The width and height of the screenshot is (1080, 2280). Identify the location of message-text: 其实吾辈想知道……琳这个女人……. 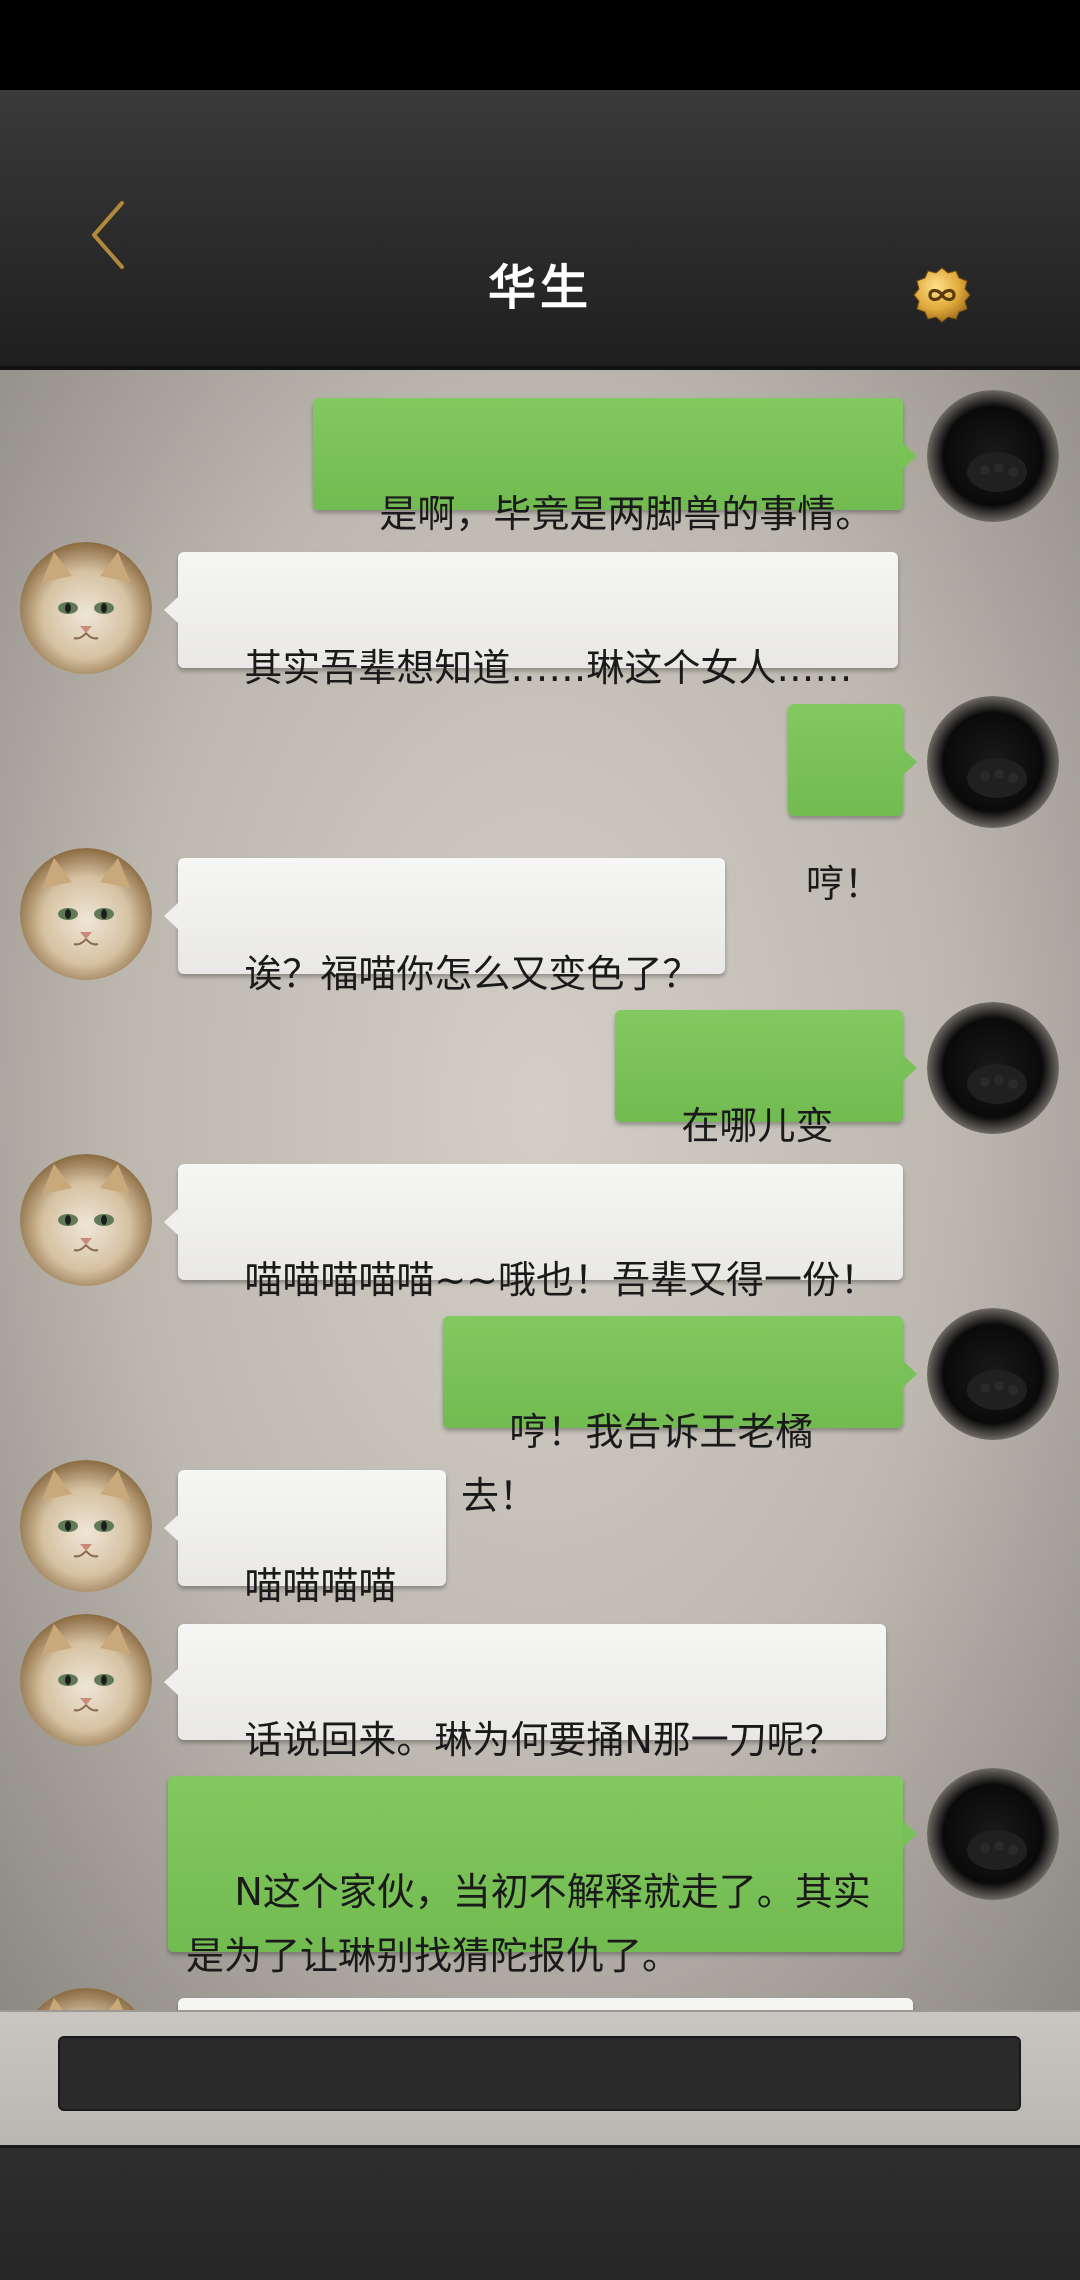
(548, 668).